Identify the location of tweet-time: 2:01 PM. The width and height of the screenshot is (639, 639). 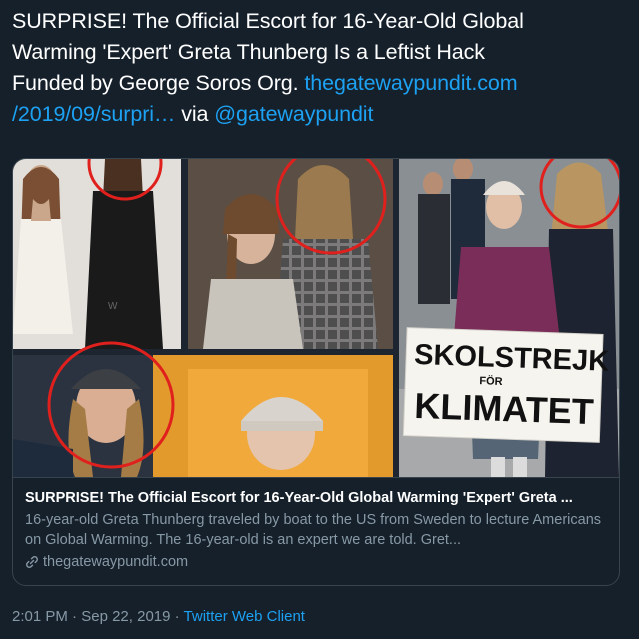
(40, 616).